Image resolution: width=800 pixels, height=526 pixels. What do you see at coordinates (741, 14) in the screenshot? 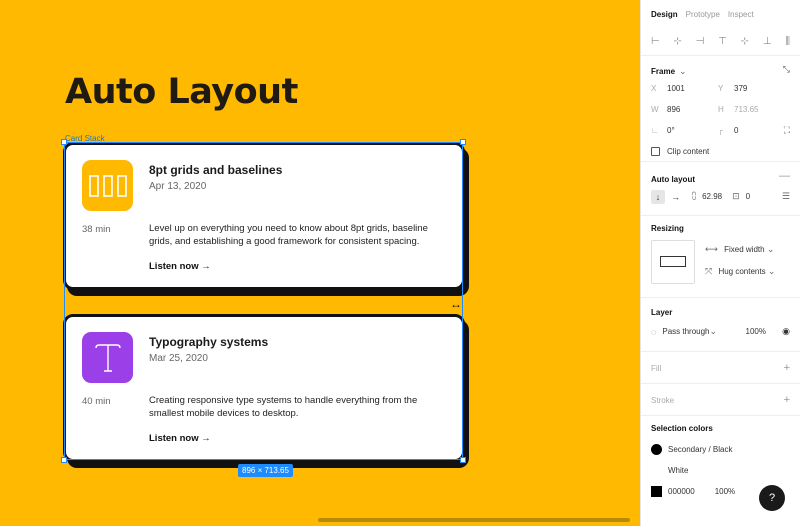
I see `tab-inspect: Inspect` at bounding box center [741, 14].